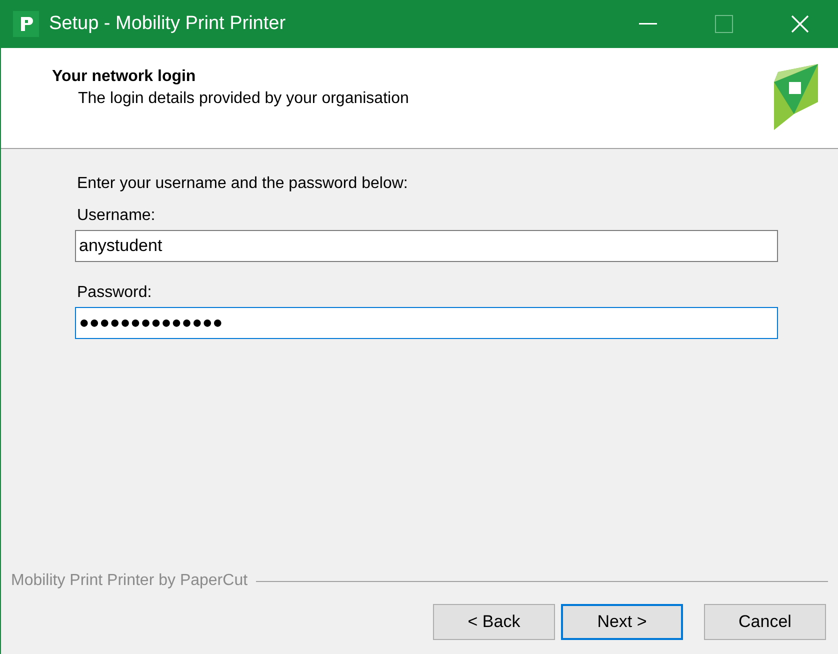 Image resolution: width=838 pixels, height=654 pixels. Describe the element at coordinates (124, 77) in the screenshot. I see `page-title: Your network login` at that location.